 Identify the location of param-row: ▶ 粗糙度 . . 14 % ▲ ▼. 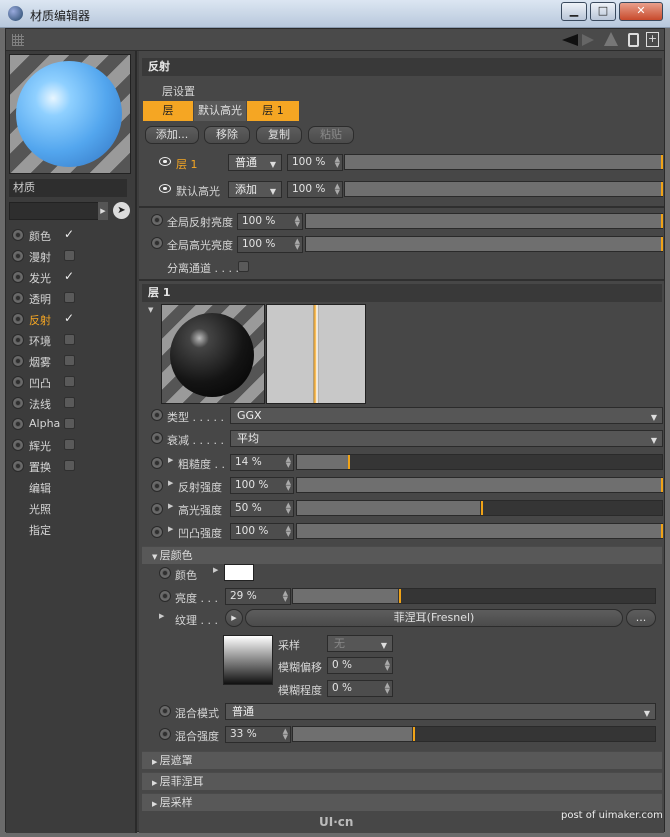
(401, 462).